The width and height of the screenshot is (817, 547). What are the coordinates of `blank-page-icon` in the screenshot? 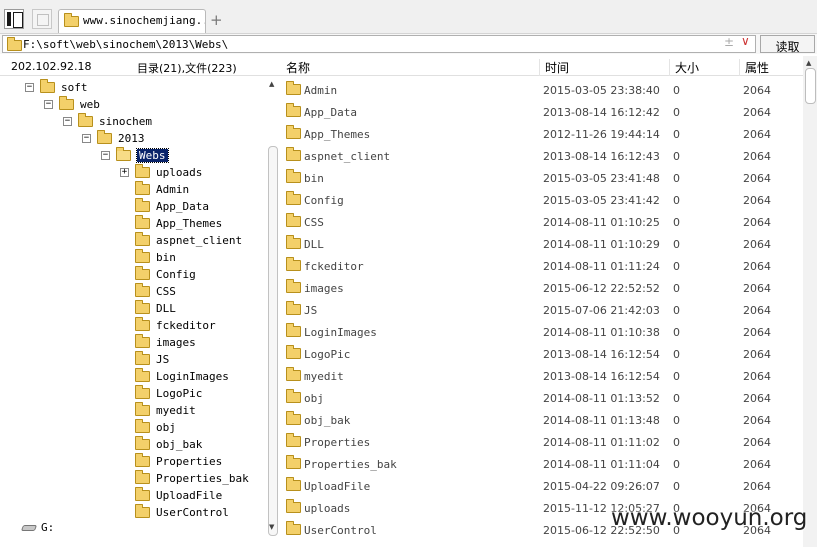 It's located at (42, 19).